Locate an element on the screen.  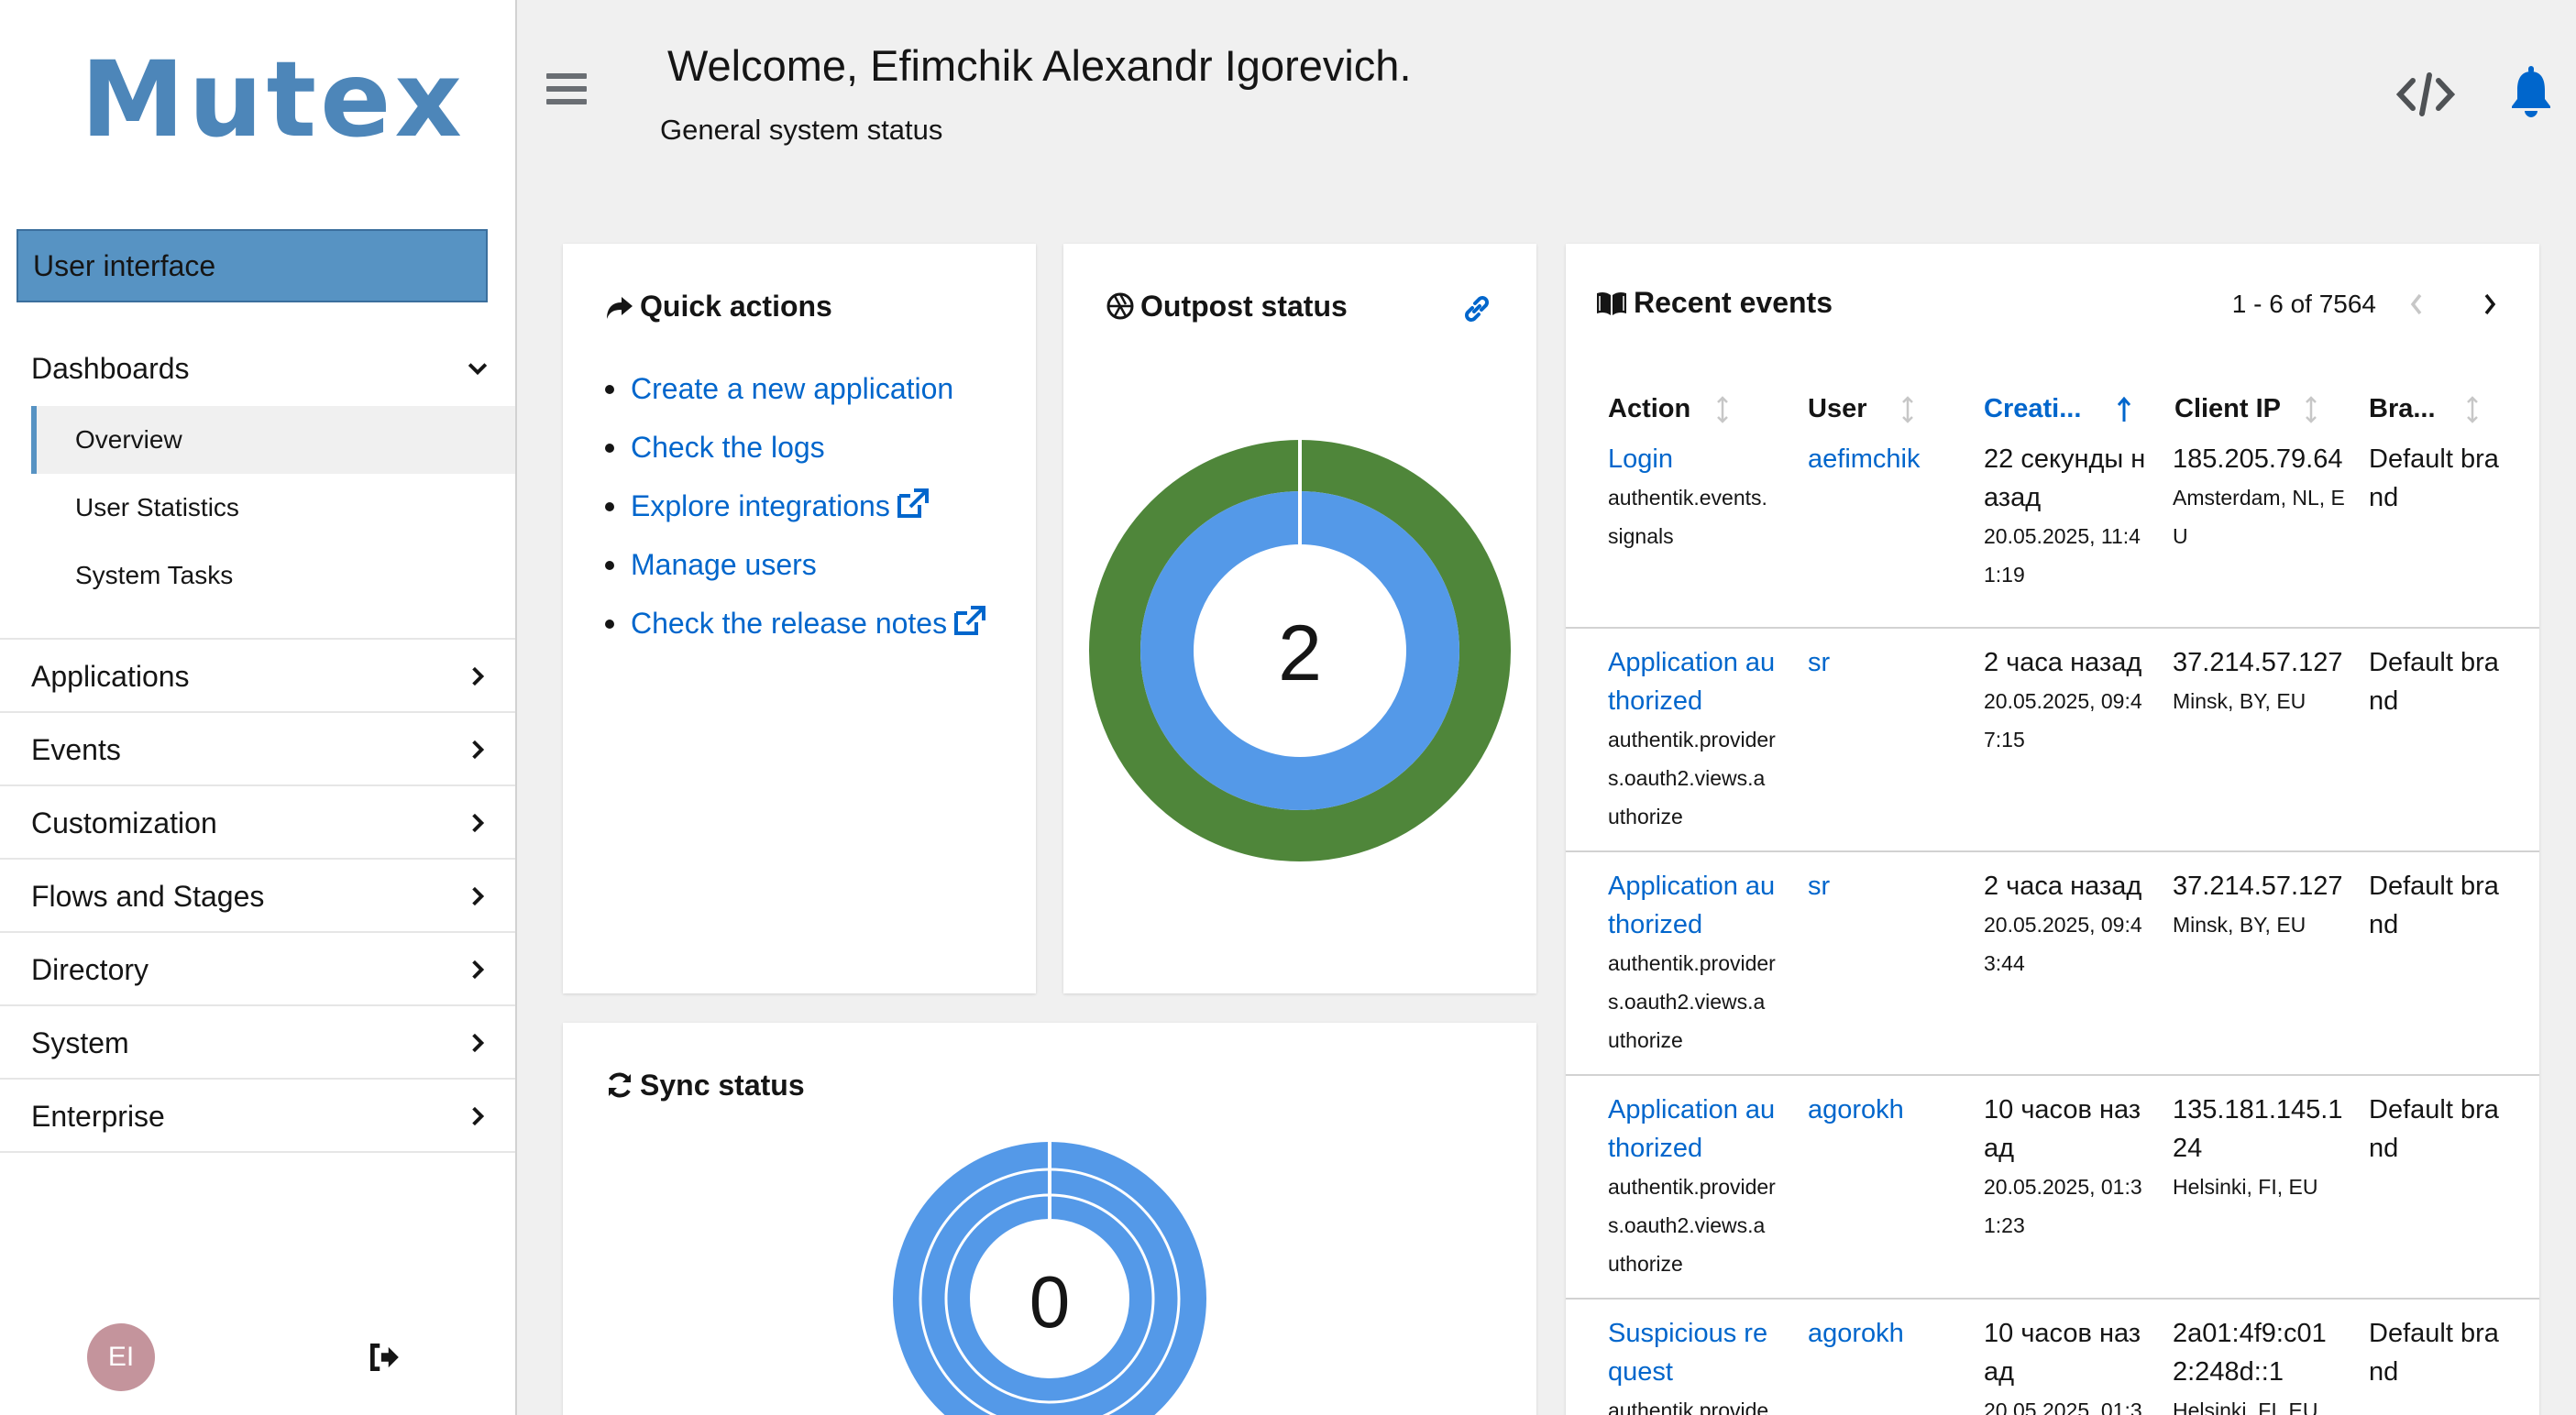
create-application-link: Create a new application is located at coordinates (794, 388).